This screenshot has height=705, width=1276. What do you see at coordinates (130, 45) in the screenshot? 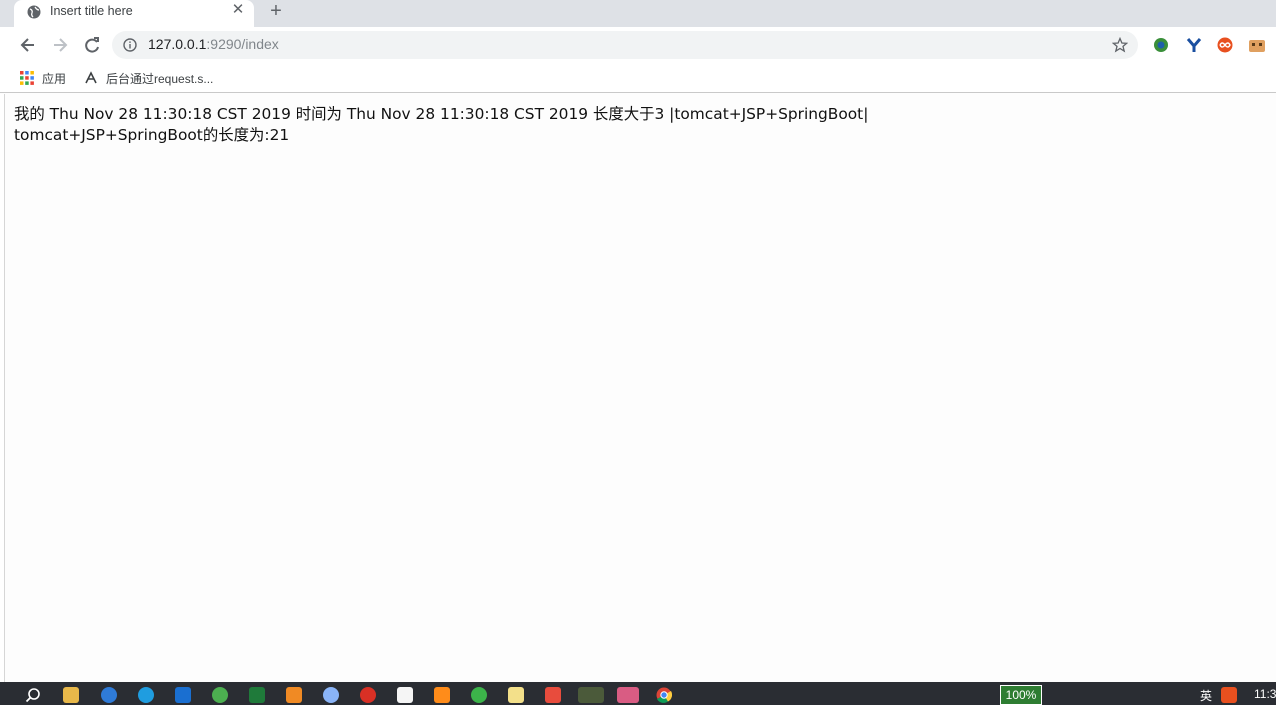
I see `info-icon` at bounding box center [130, 45].